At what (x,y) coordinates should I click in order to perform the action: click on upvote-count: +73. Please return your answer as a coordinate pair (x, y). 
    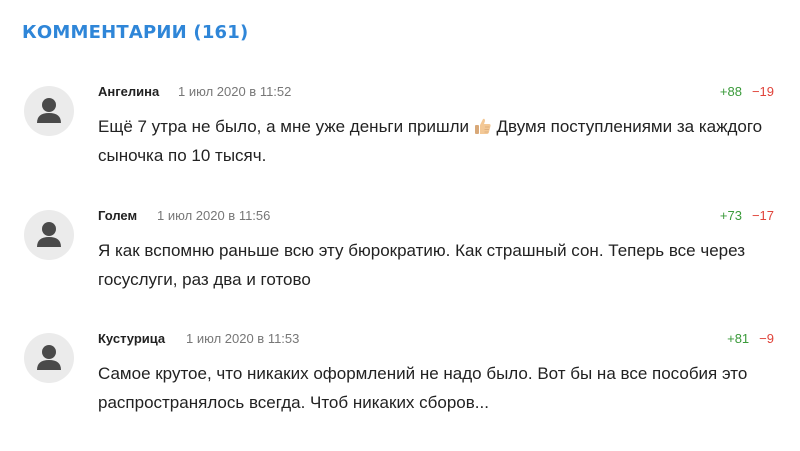
    Looking at the image, I should click on (731, 216).